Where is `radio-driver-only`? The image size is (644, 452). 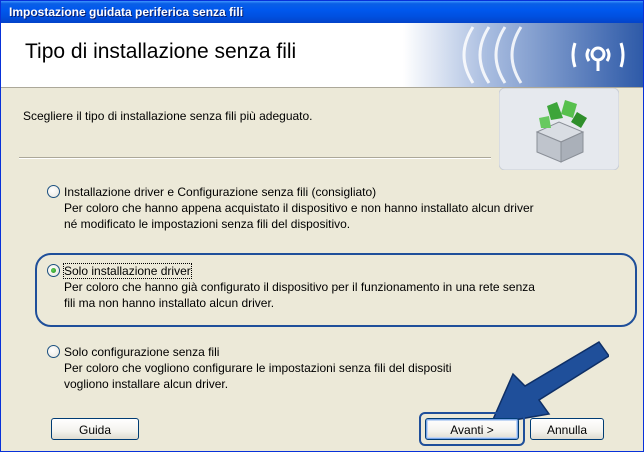 radio-driver-only is located at coordinates (53, 270).